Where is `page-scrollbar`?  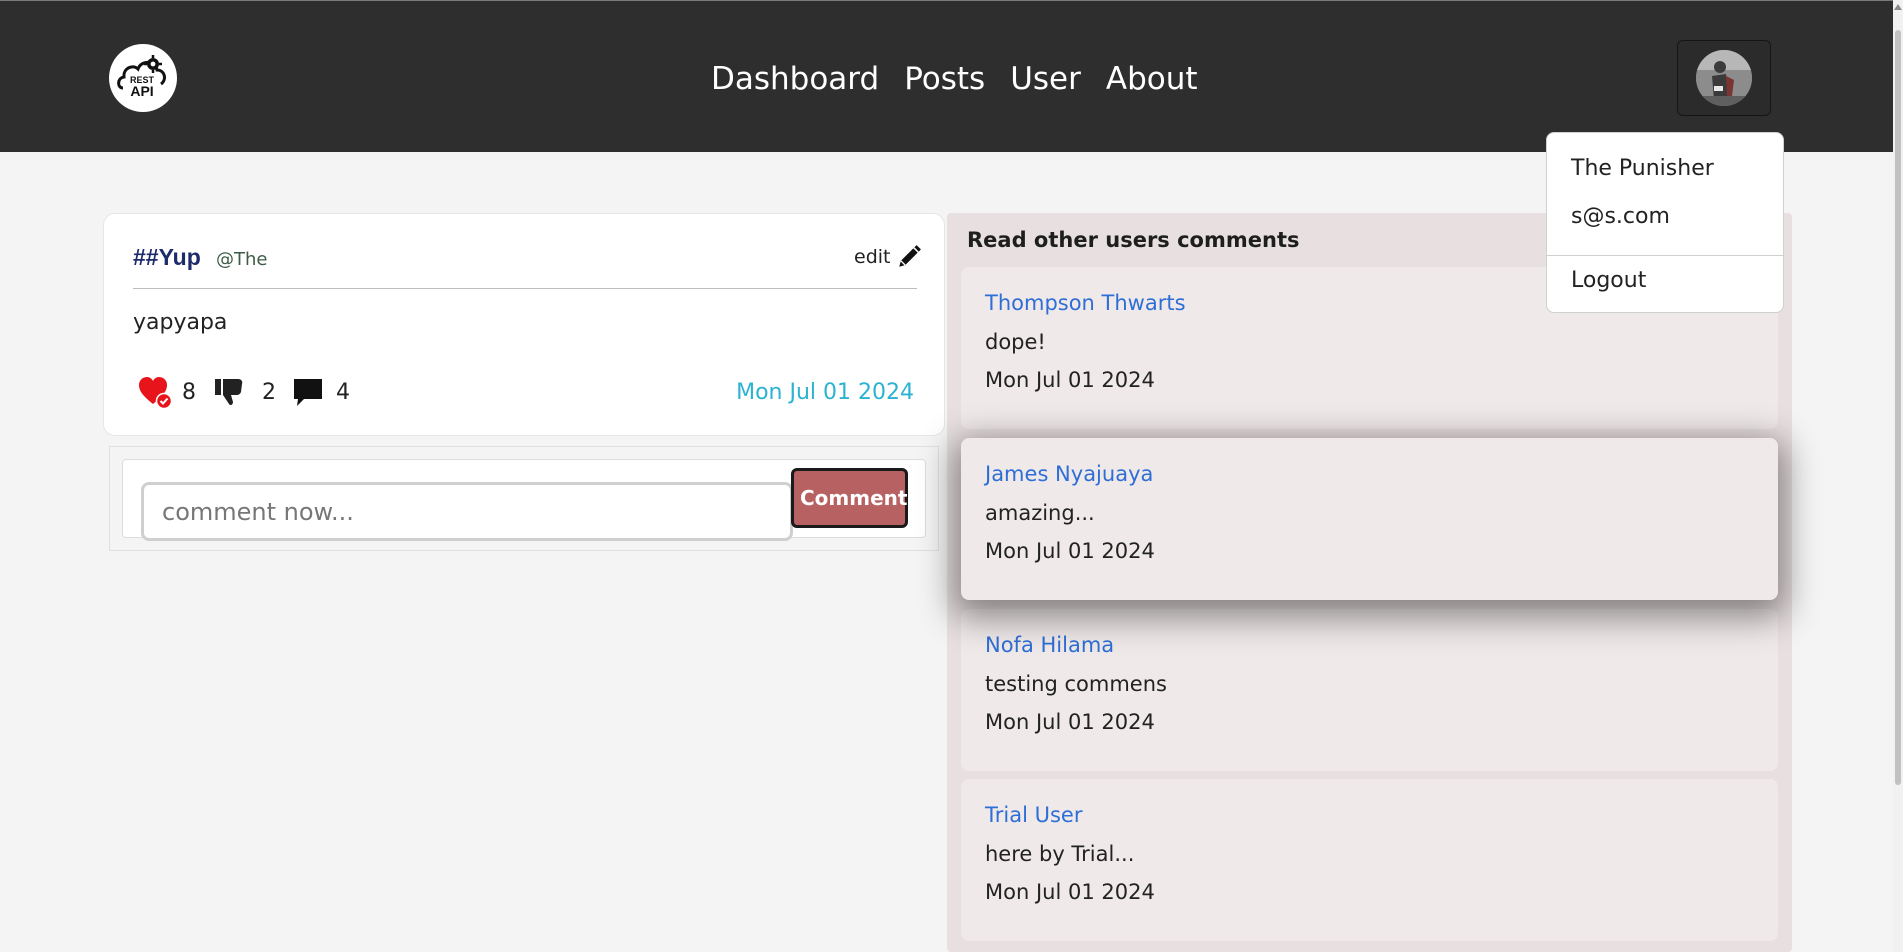 page-scrollbar is located at coordinates (1898, 476).